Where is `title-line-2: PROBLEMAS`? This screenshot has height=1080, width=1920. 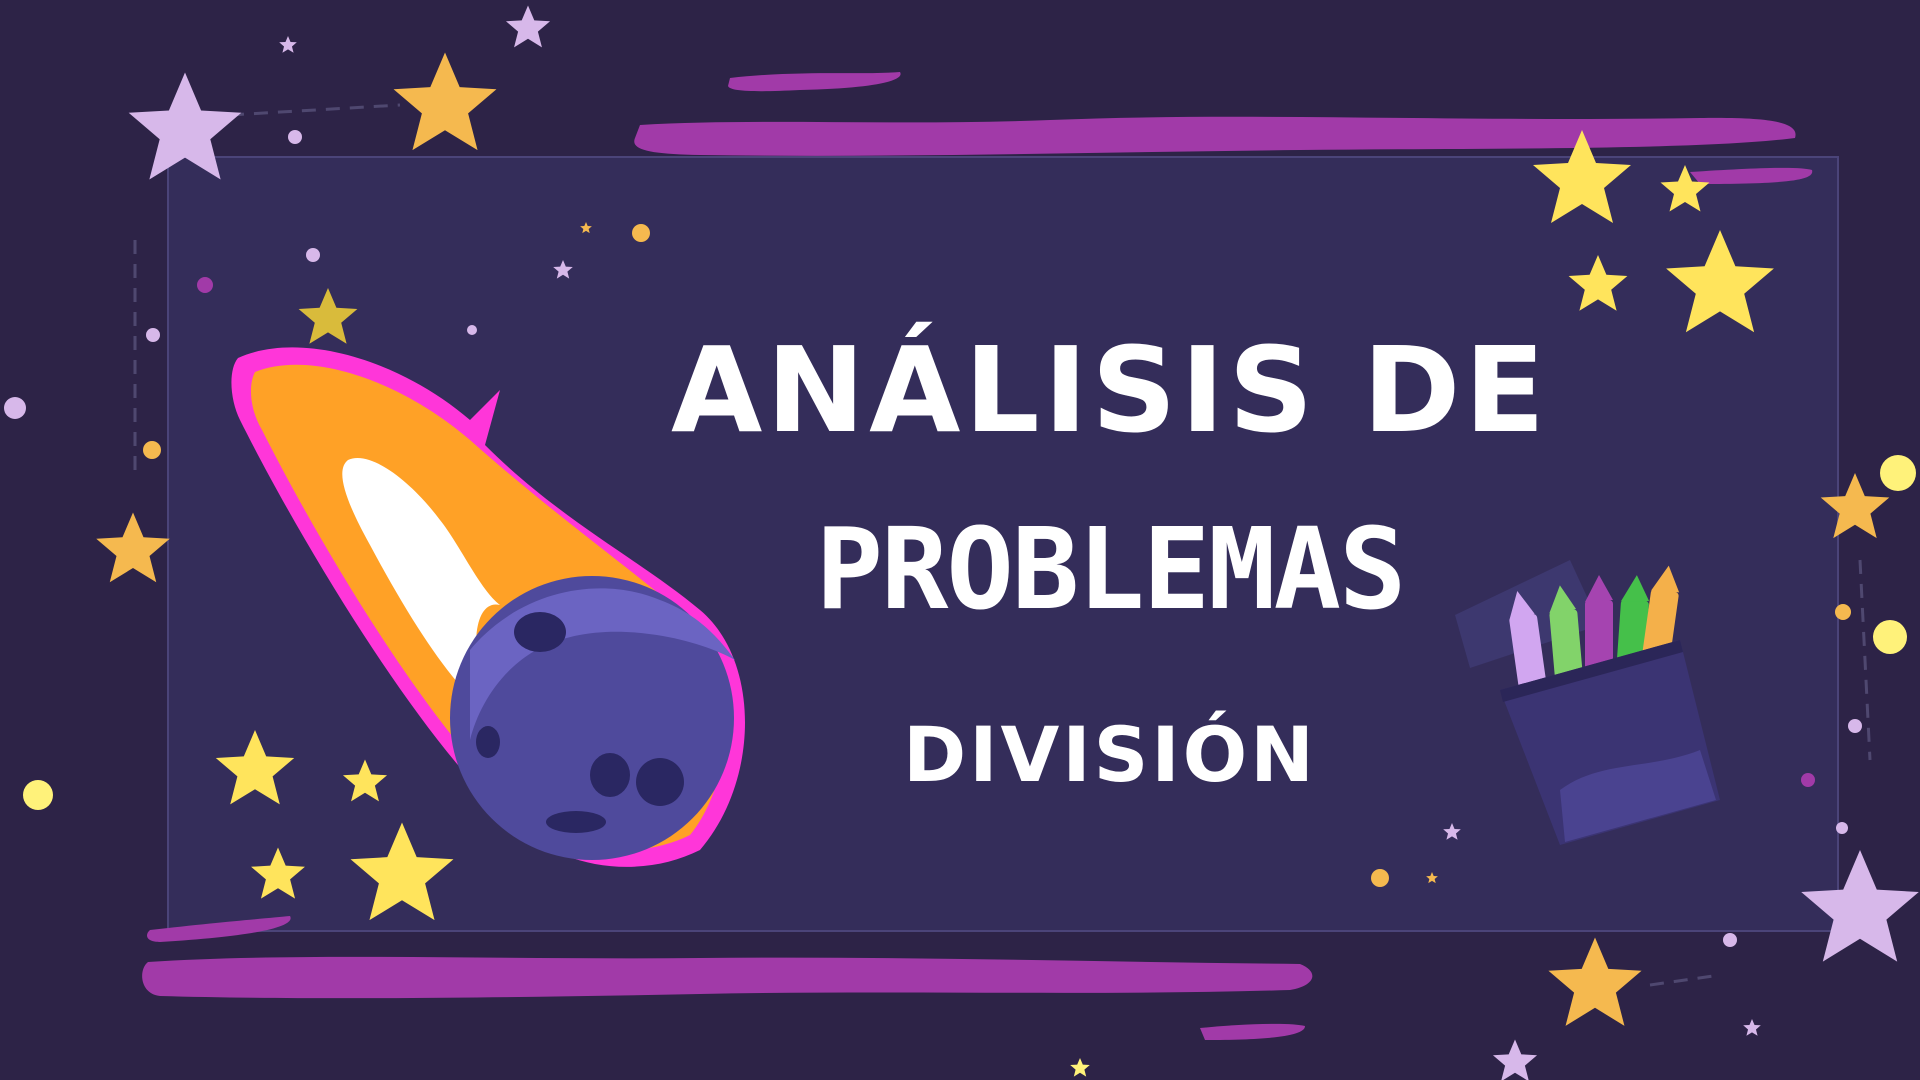 title-line-2: PROBLEMAS is located at coordinates (1111, 570).